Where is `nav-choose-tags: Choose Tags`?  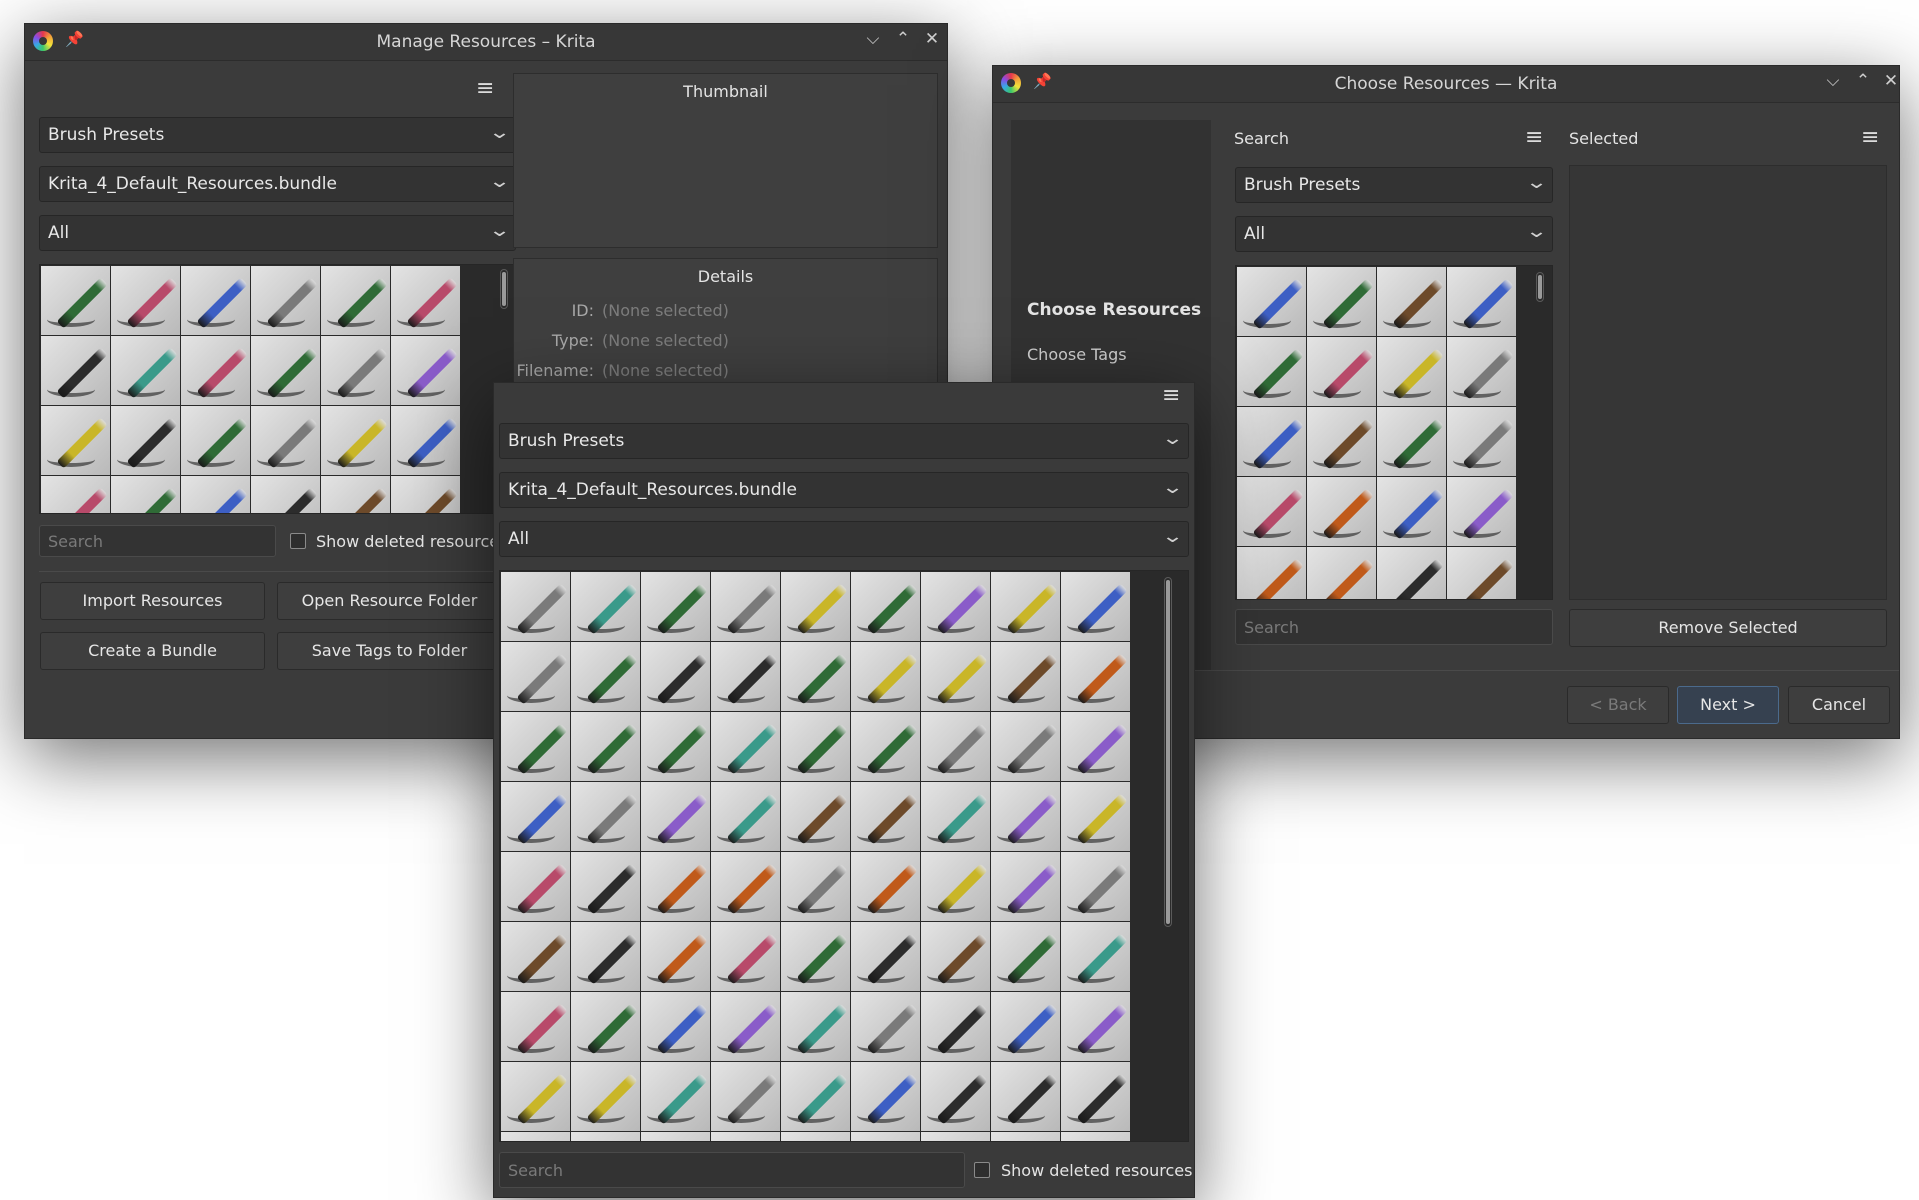
nav-choose-tags: Choose Tags is located at coordinates (1077, 354).